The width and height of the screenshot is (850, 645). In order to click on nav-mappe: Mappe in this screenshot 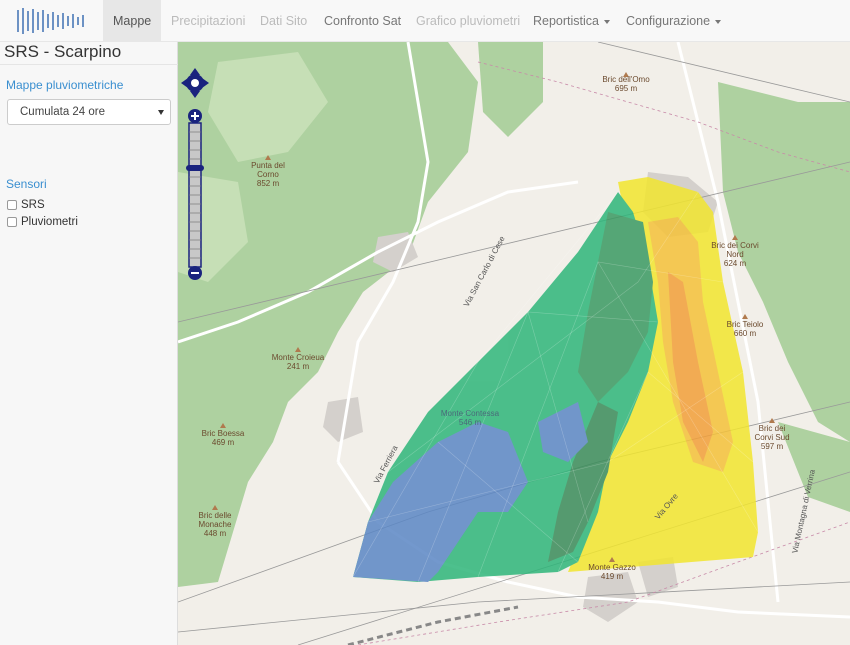, I will do `click(132, 21)`.